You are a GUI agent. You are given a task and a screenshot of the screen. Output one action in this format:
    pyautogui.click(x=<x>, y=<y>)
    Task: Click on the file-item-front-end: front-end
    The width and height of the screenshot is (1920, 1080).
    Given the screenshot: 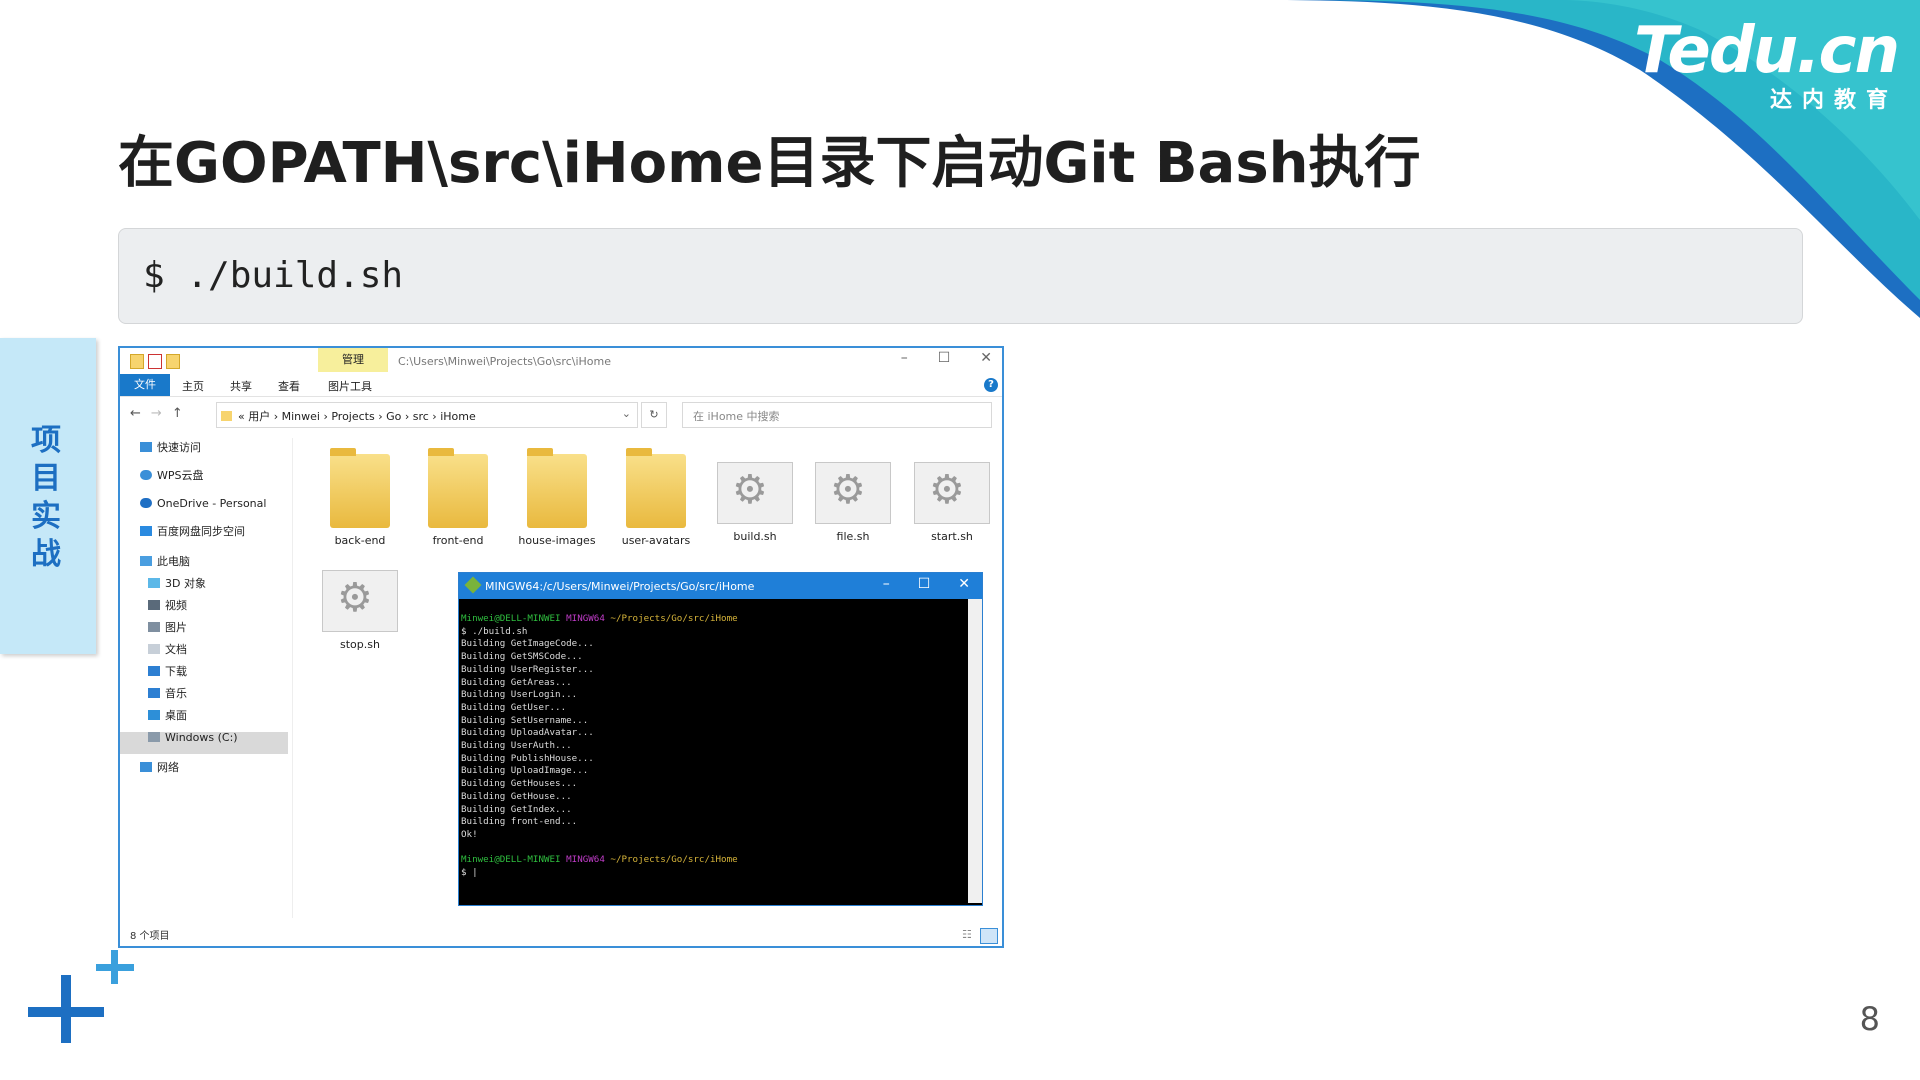 What is the action you would take?
    pyautogui.click(x=458, y=497)
    